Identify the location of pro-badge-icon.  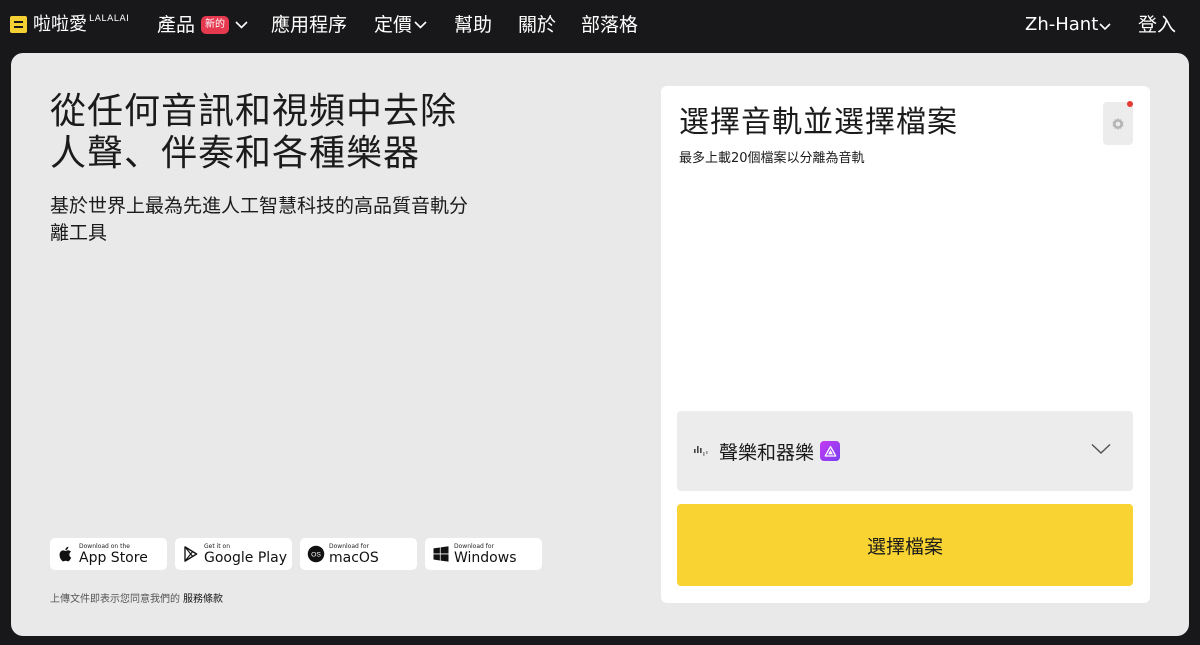
(830, 451).